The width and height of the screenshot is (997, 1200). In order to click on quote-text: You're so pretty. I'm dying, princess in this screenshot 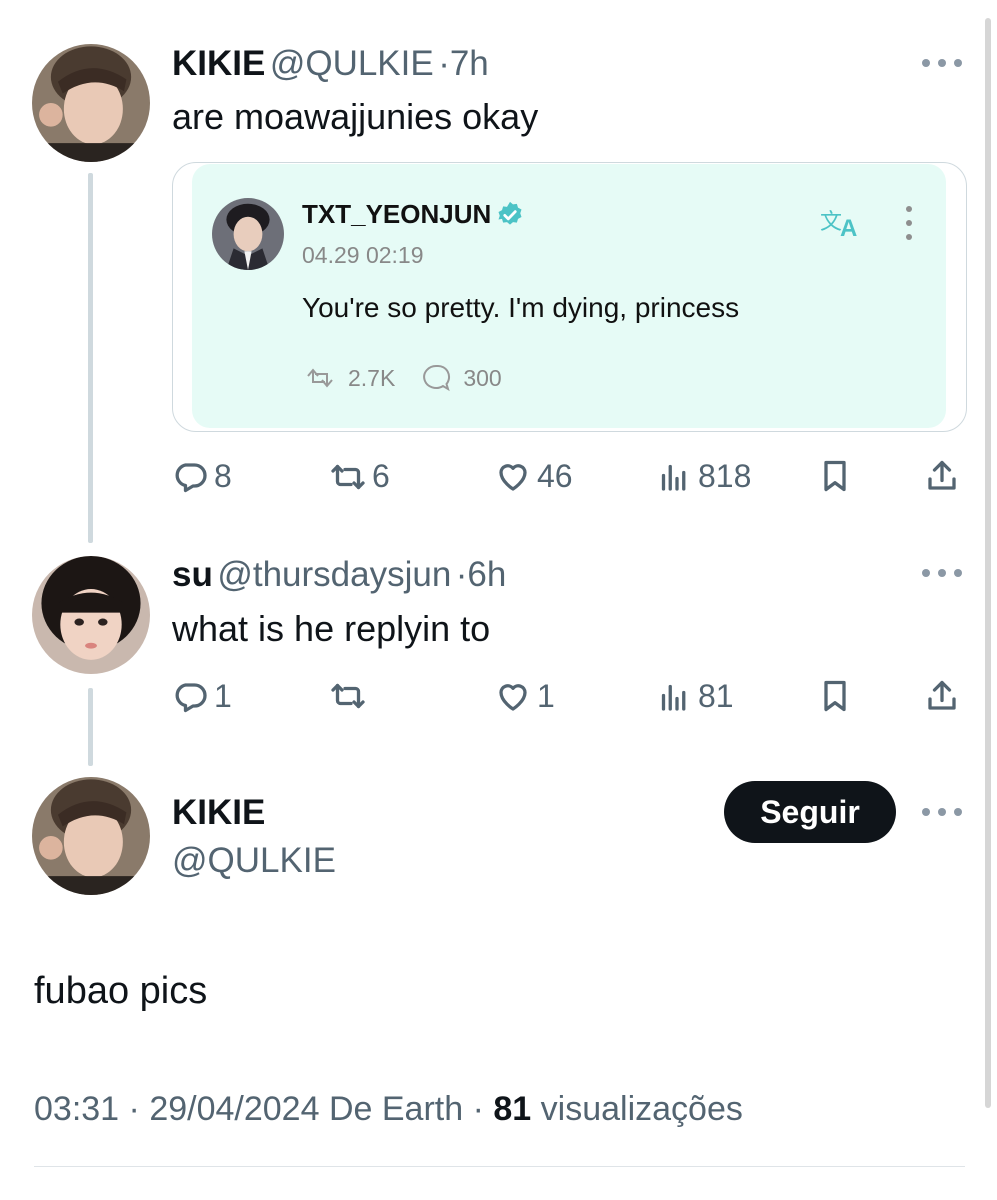, I will do `click(521, 307)`.